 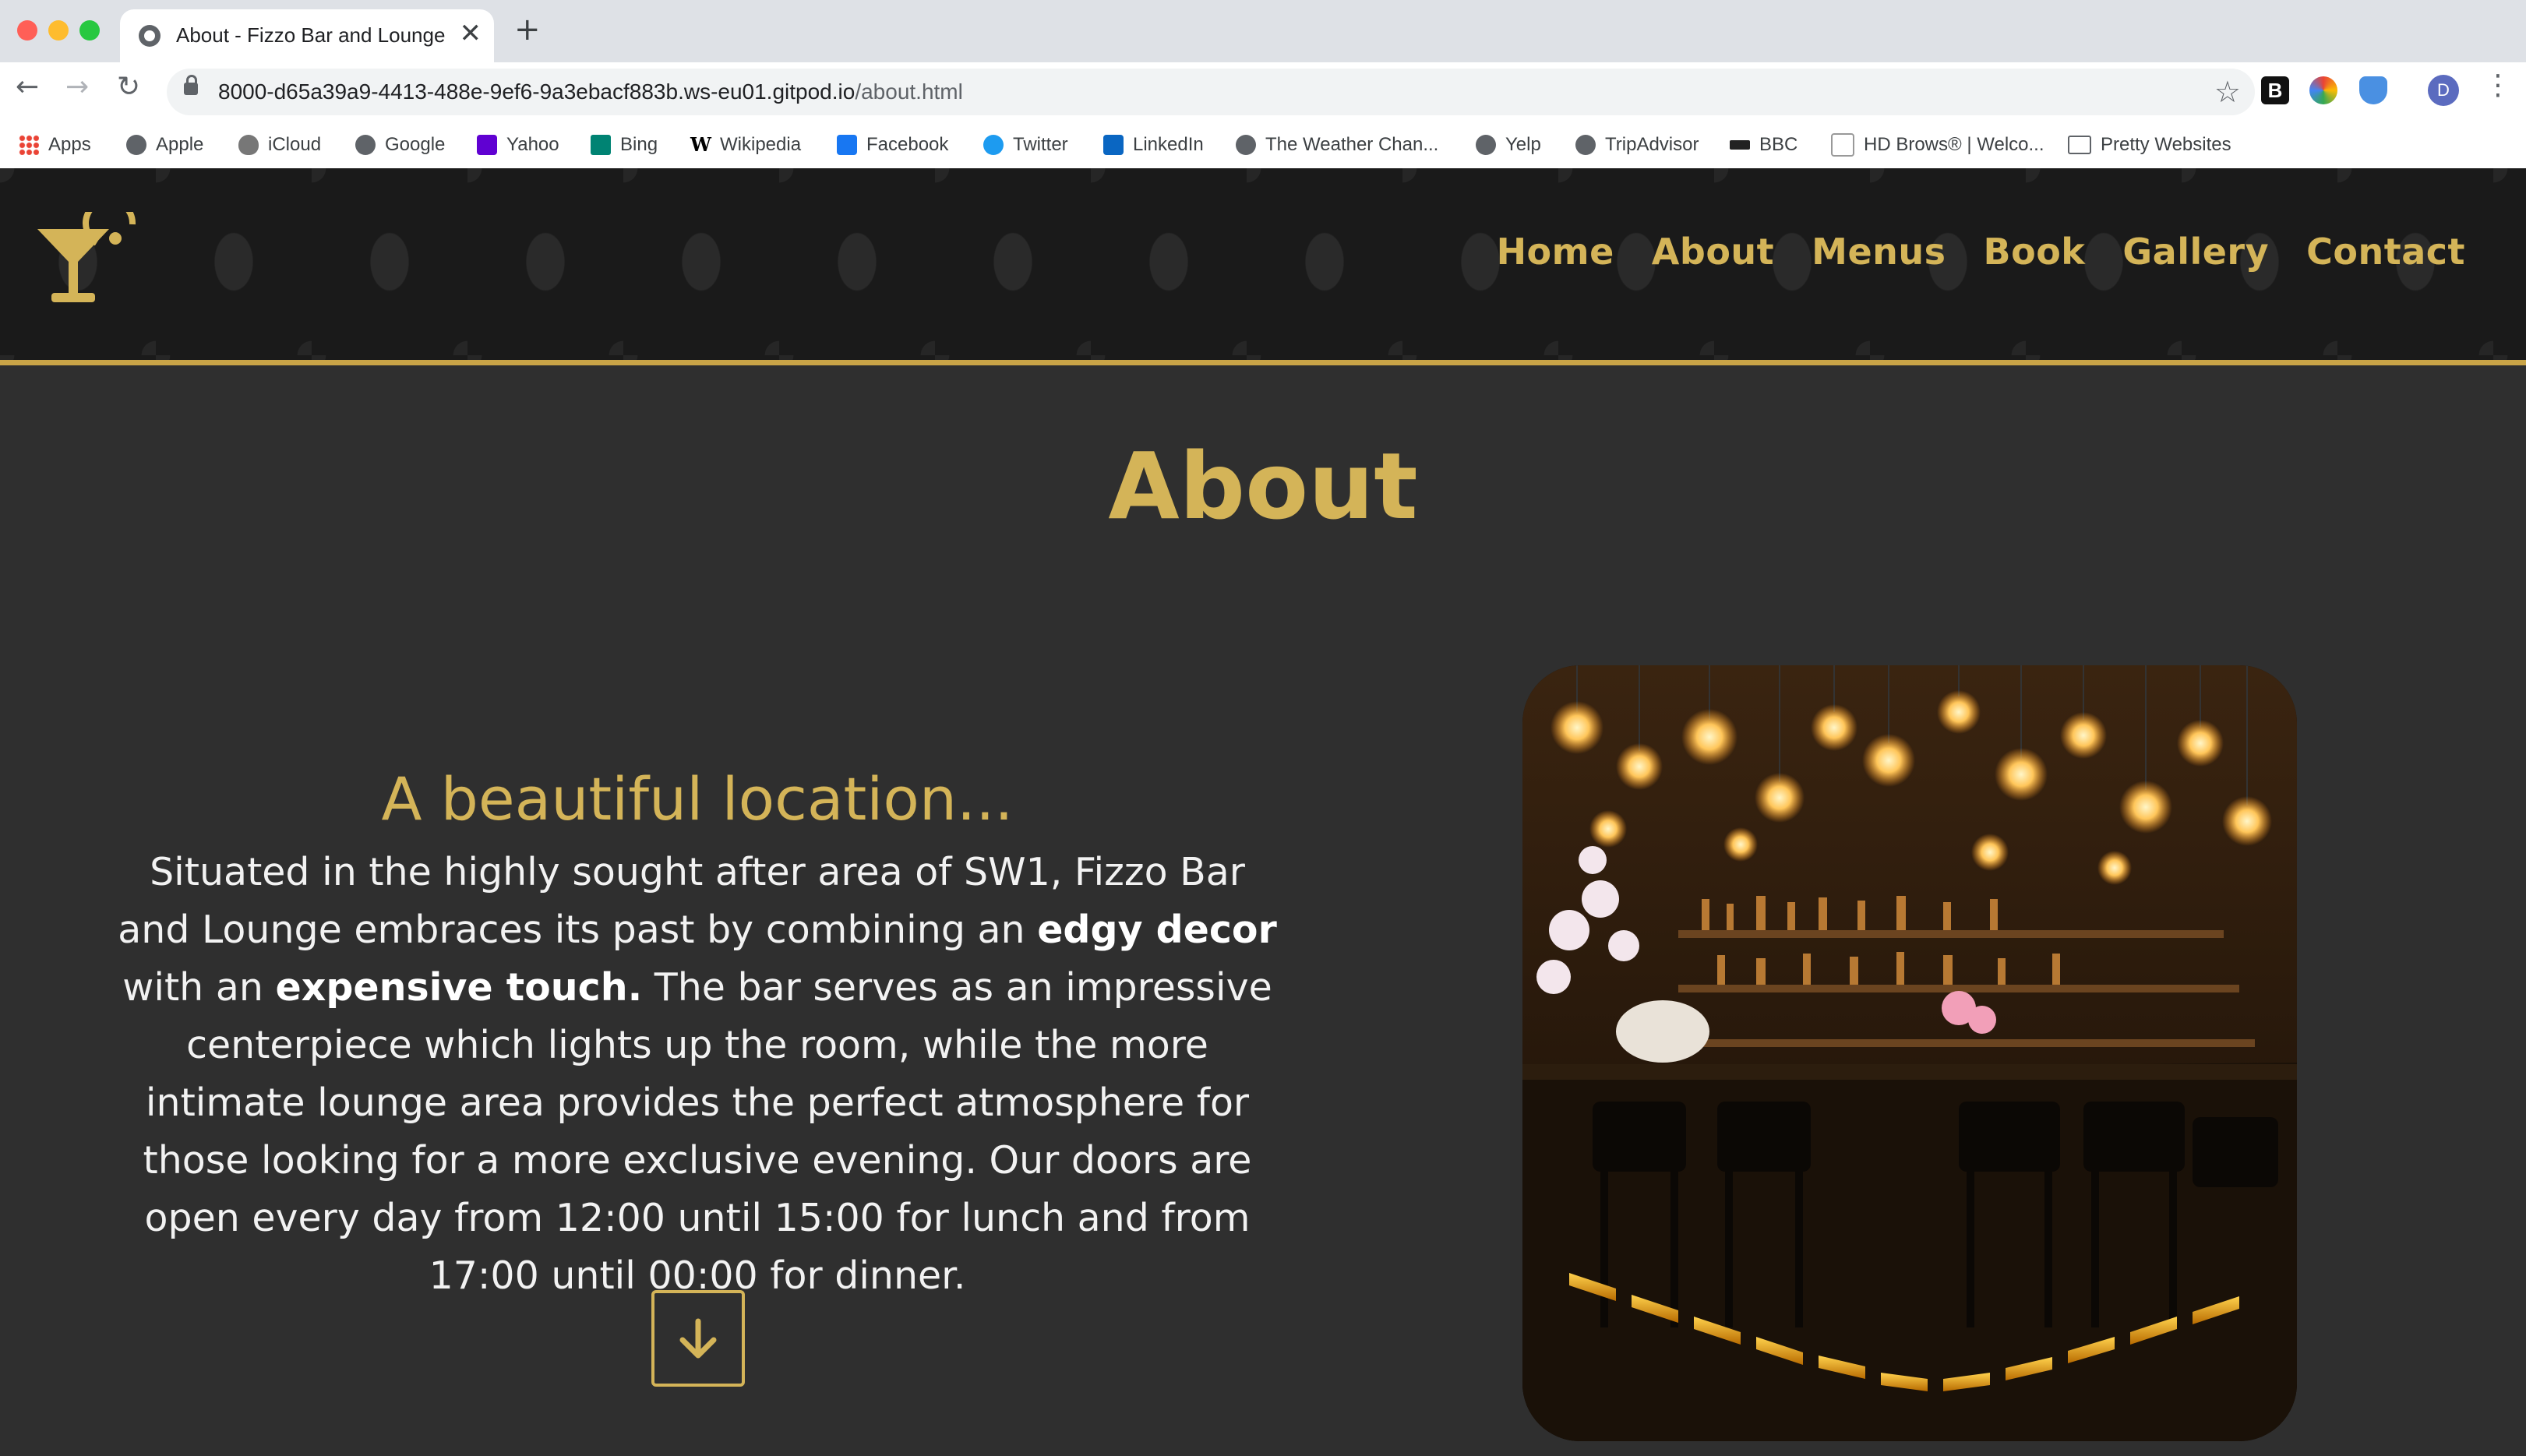 I want to click on new-tab-button: +, so click(x=527, y=30).